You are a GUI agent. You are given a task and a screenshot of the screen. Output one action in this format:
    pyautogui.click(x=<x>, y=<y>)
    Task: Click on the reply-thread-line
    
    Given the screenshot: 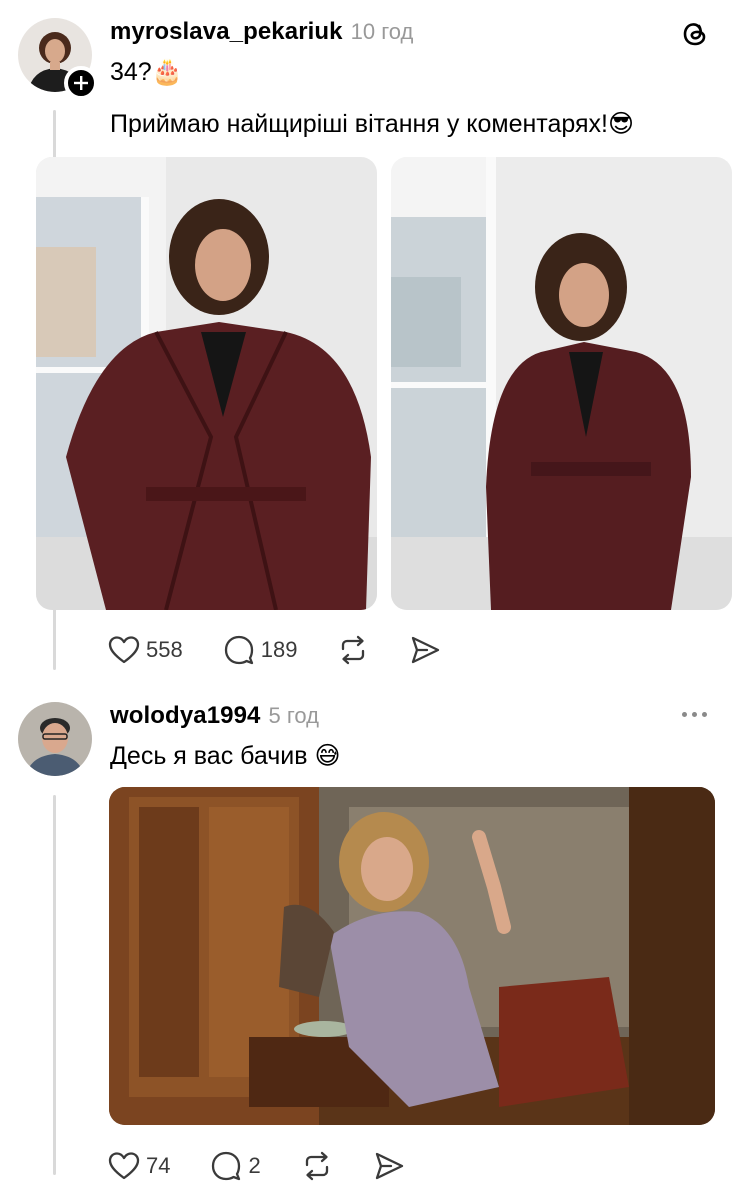 What is the action you would take?
    pyautogui.click(x=54, y=985)
    